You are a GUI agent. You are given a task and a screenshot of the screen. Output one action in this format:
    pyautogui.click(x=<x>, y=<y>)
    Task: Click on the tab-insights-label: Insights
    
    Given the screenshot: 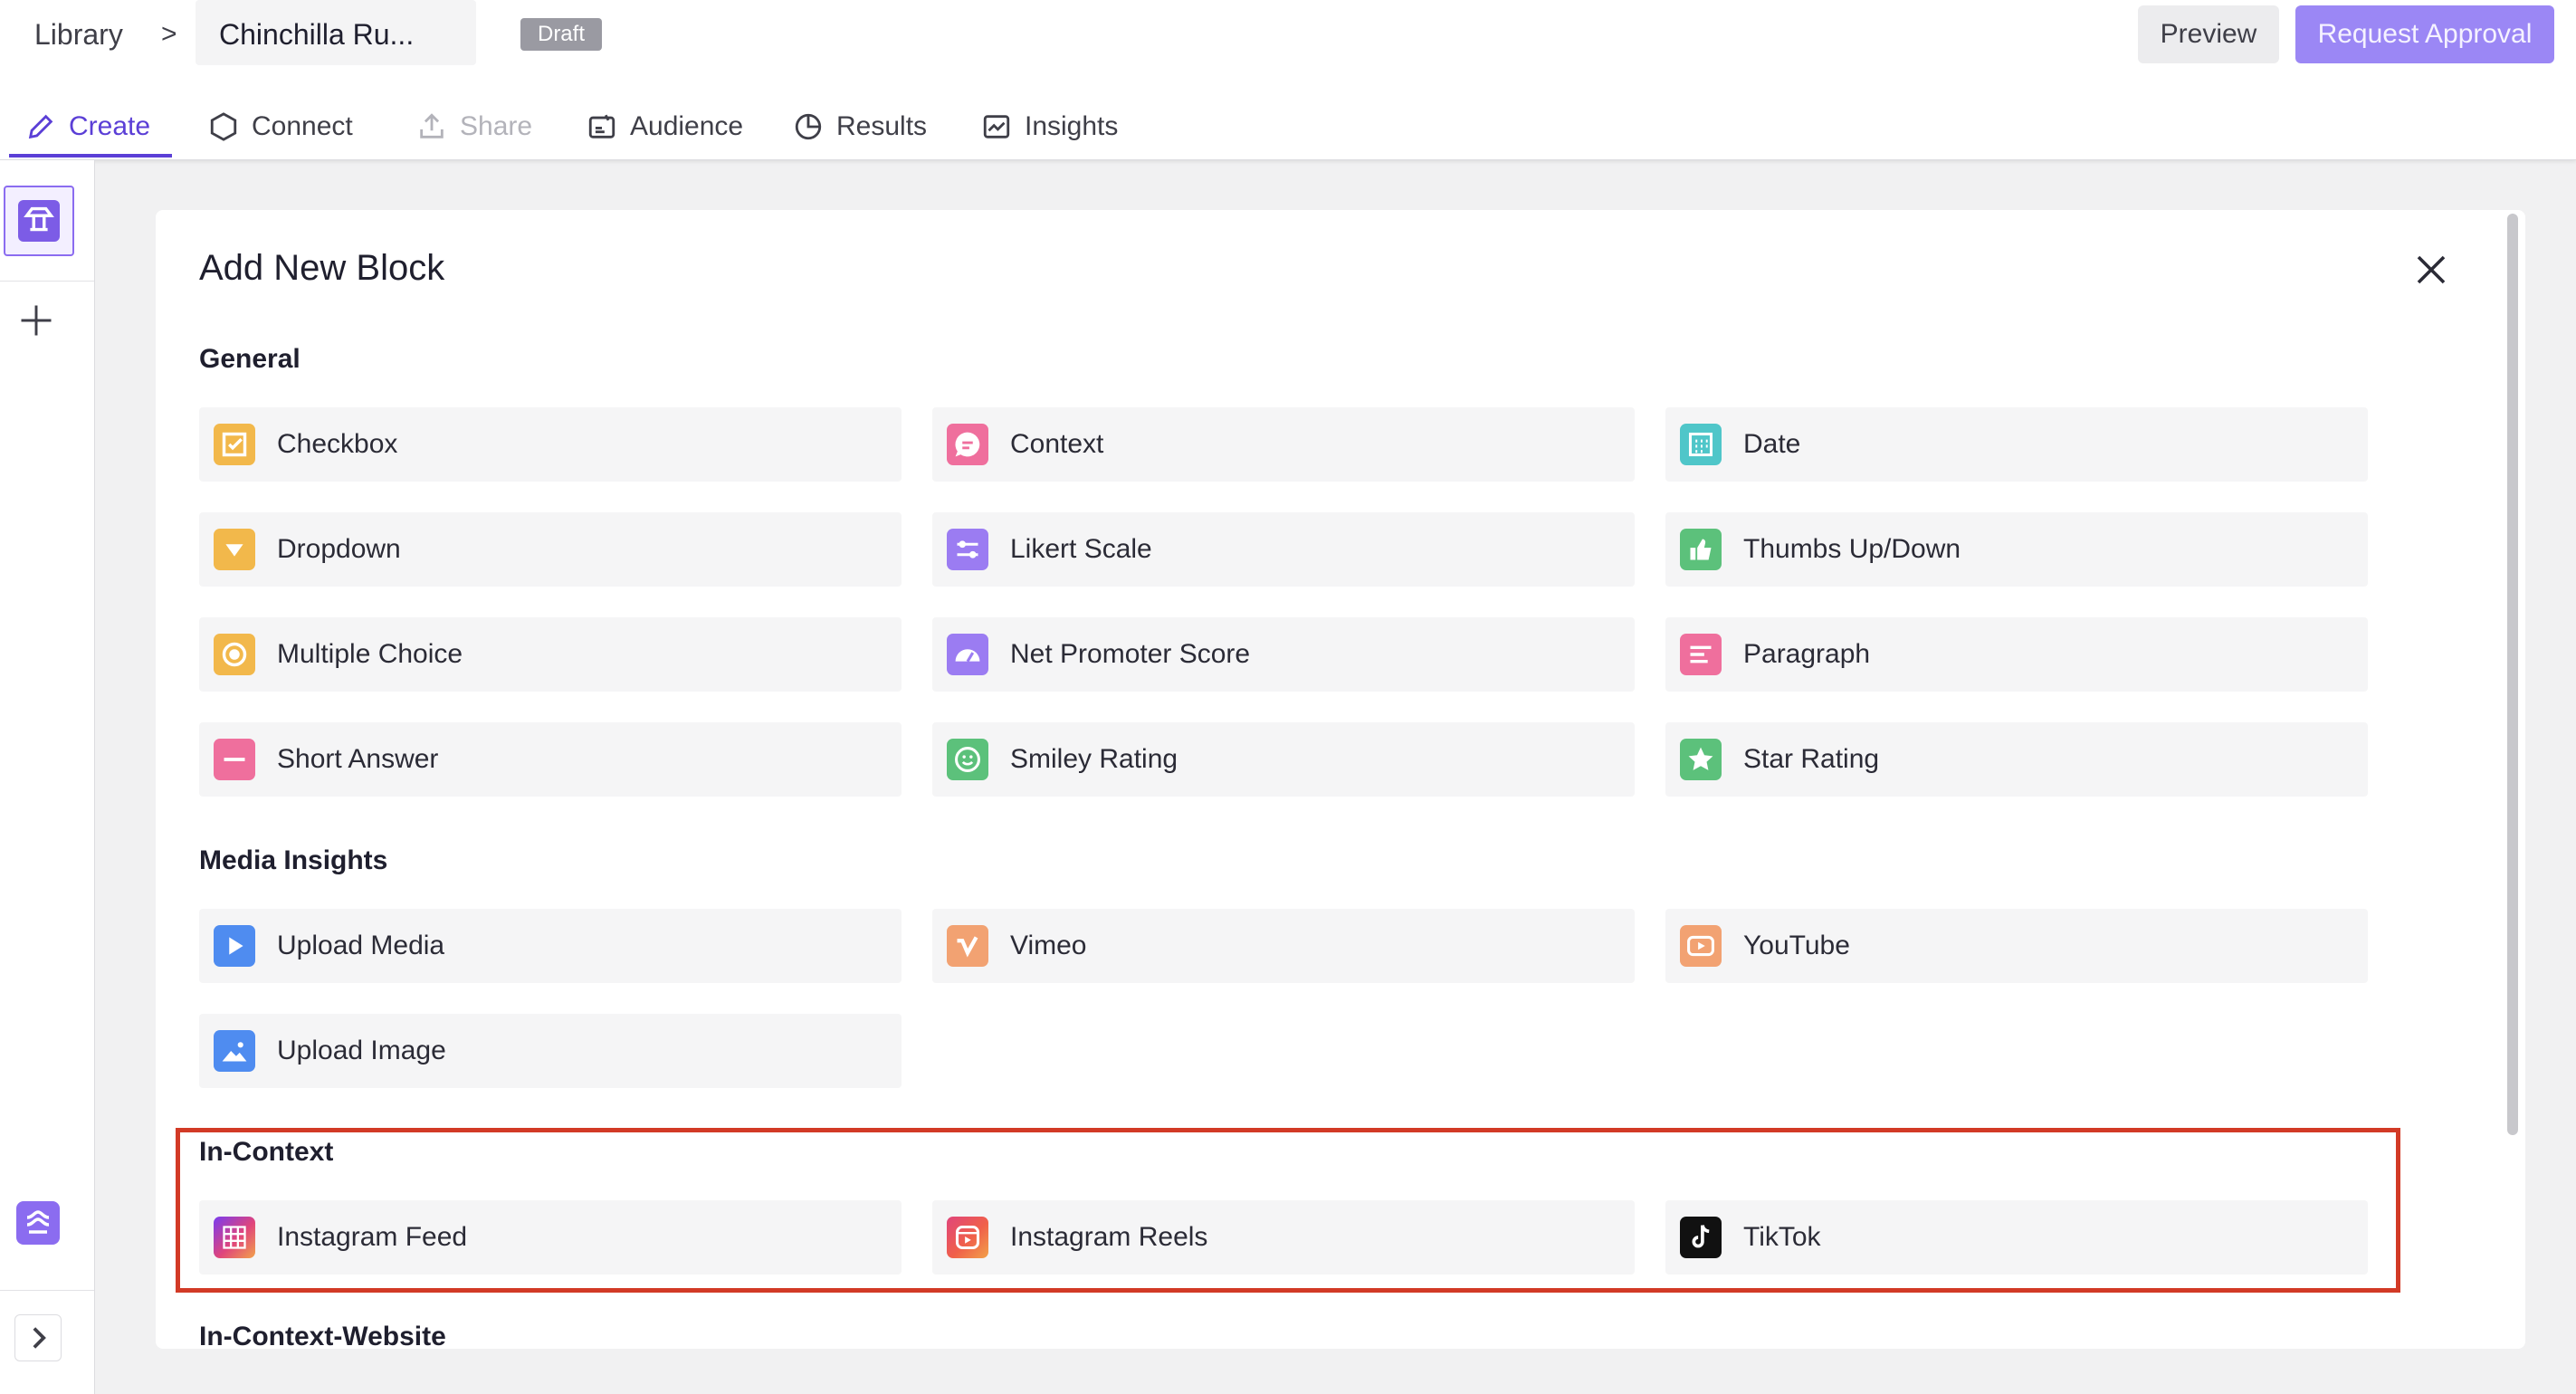 What is the action you would take?
    pyautogui.click(x=1072, y=126)
    